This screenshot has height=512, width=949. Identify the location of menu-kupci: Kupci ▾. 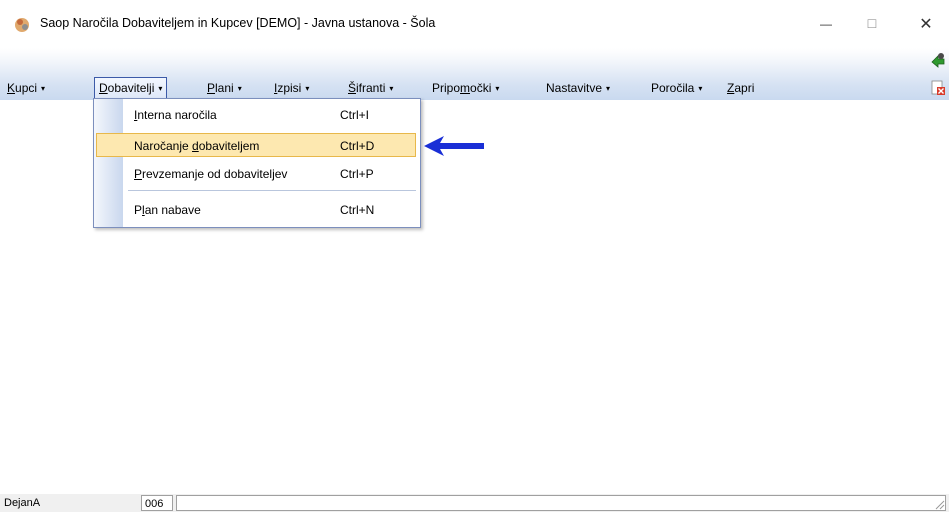
(26, 88).